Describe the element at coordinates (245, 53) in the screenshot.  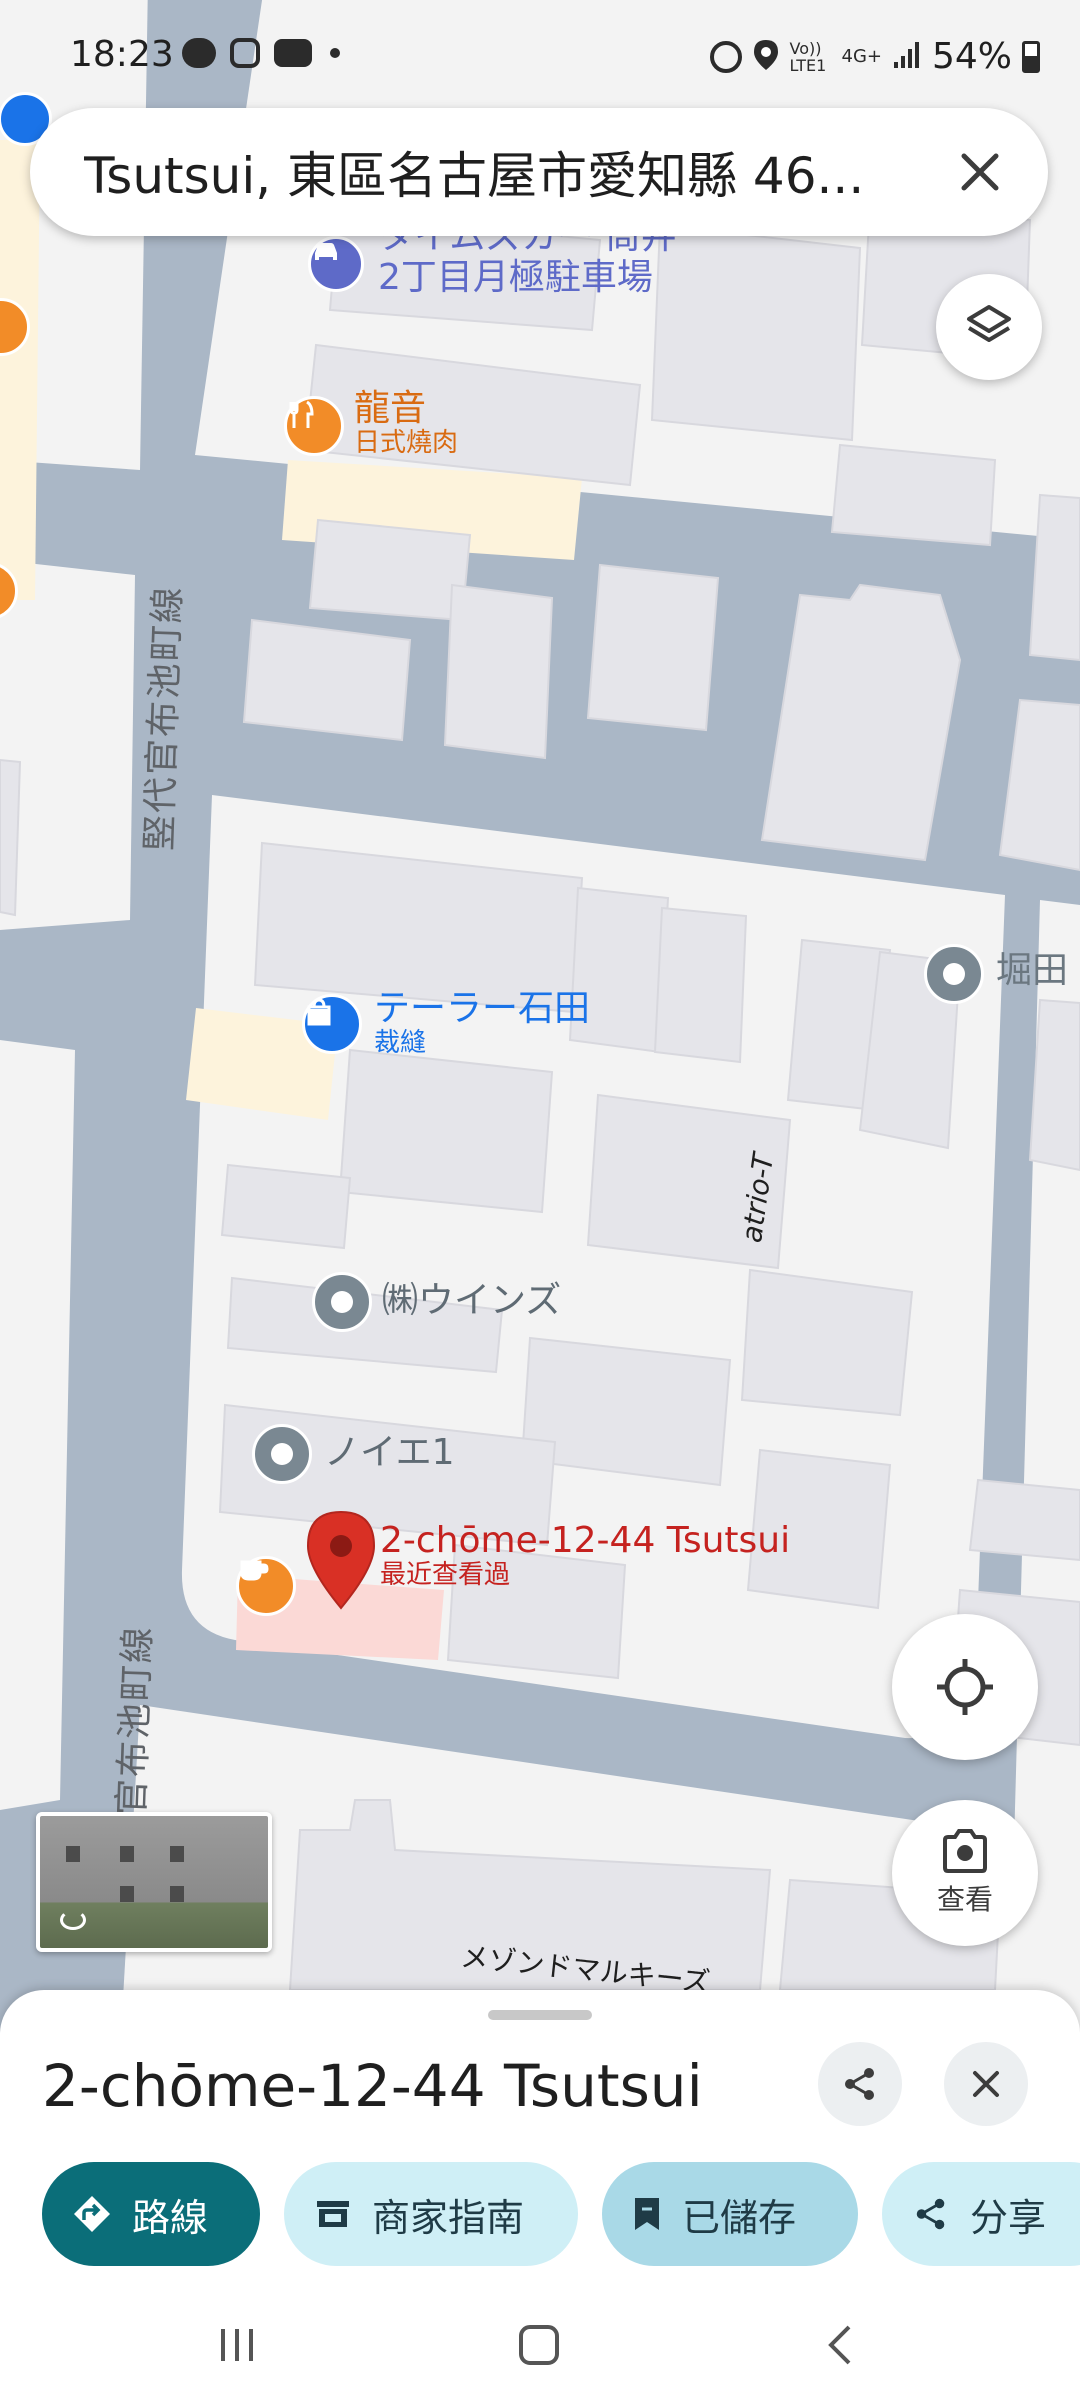
I see `instagram-icon` at that location.